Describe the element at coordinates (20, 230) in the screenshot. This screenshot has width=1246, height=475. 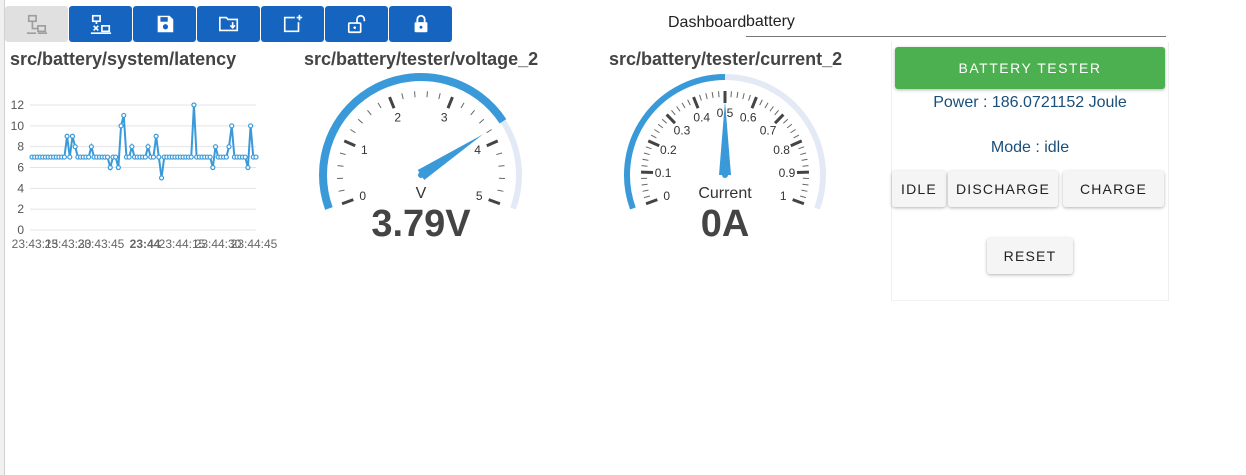
I see `y-tick-label: 0` at that location.